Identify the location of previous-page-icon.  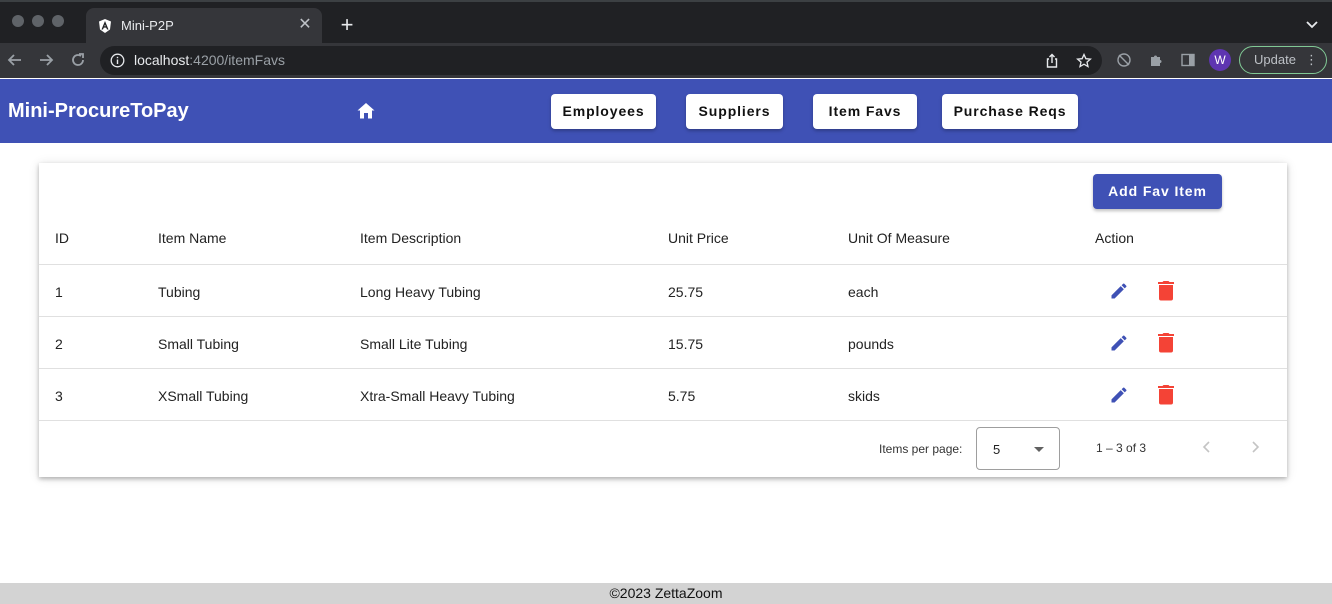
(1207, 447).